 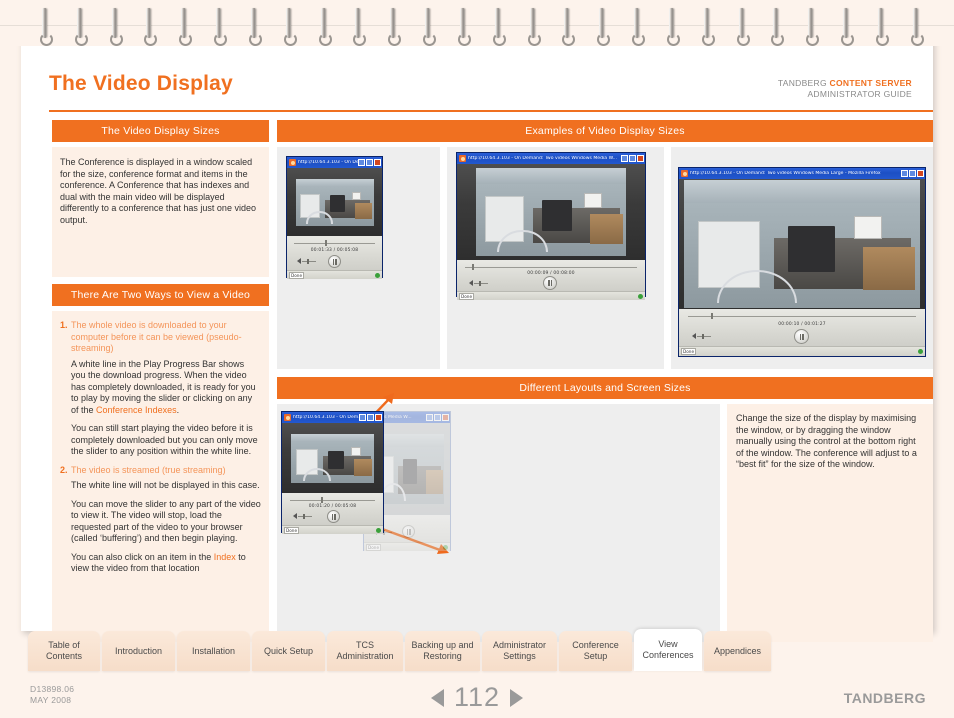 I want to click on tab-introduction: Introduction, so click(x=138, y=651).